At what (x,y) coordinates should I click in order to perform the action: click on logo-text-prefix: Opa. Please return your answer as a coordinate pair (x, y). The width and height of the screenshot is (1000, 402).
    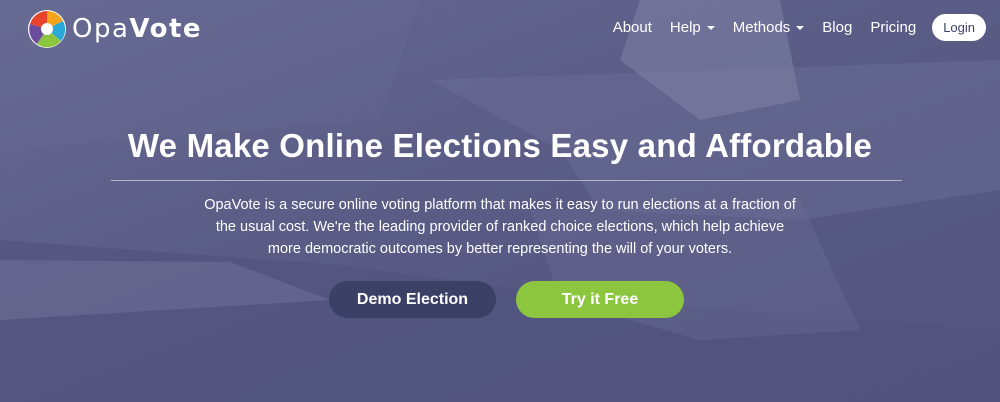
    Looking at the image, I should click on (101, 29).